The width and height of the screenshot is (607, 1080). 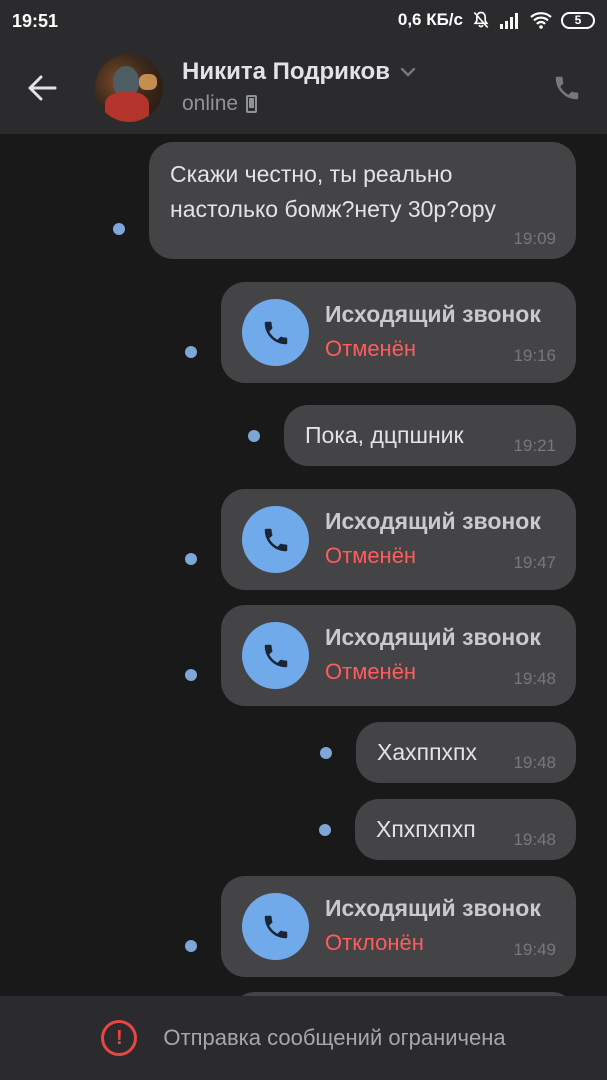 I want to click on restriction-bar: ! Отправка сообщений ограничена, so click(x=303, y=1038).